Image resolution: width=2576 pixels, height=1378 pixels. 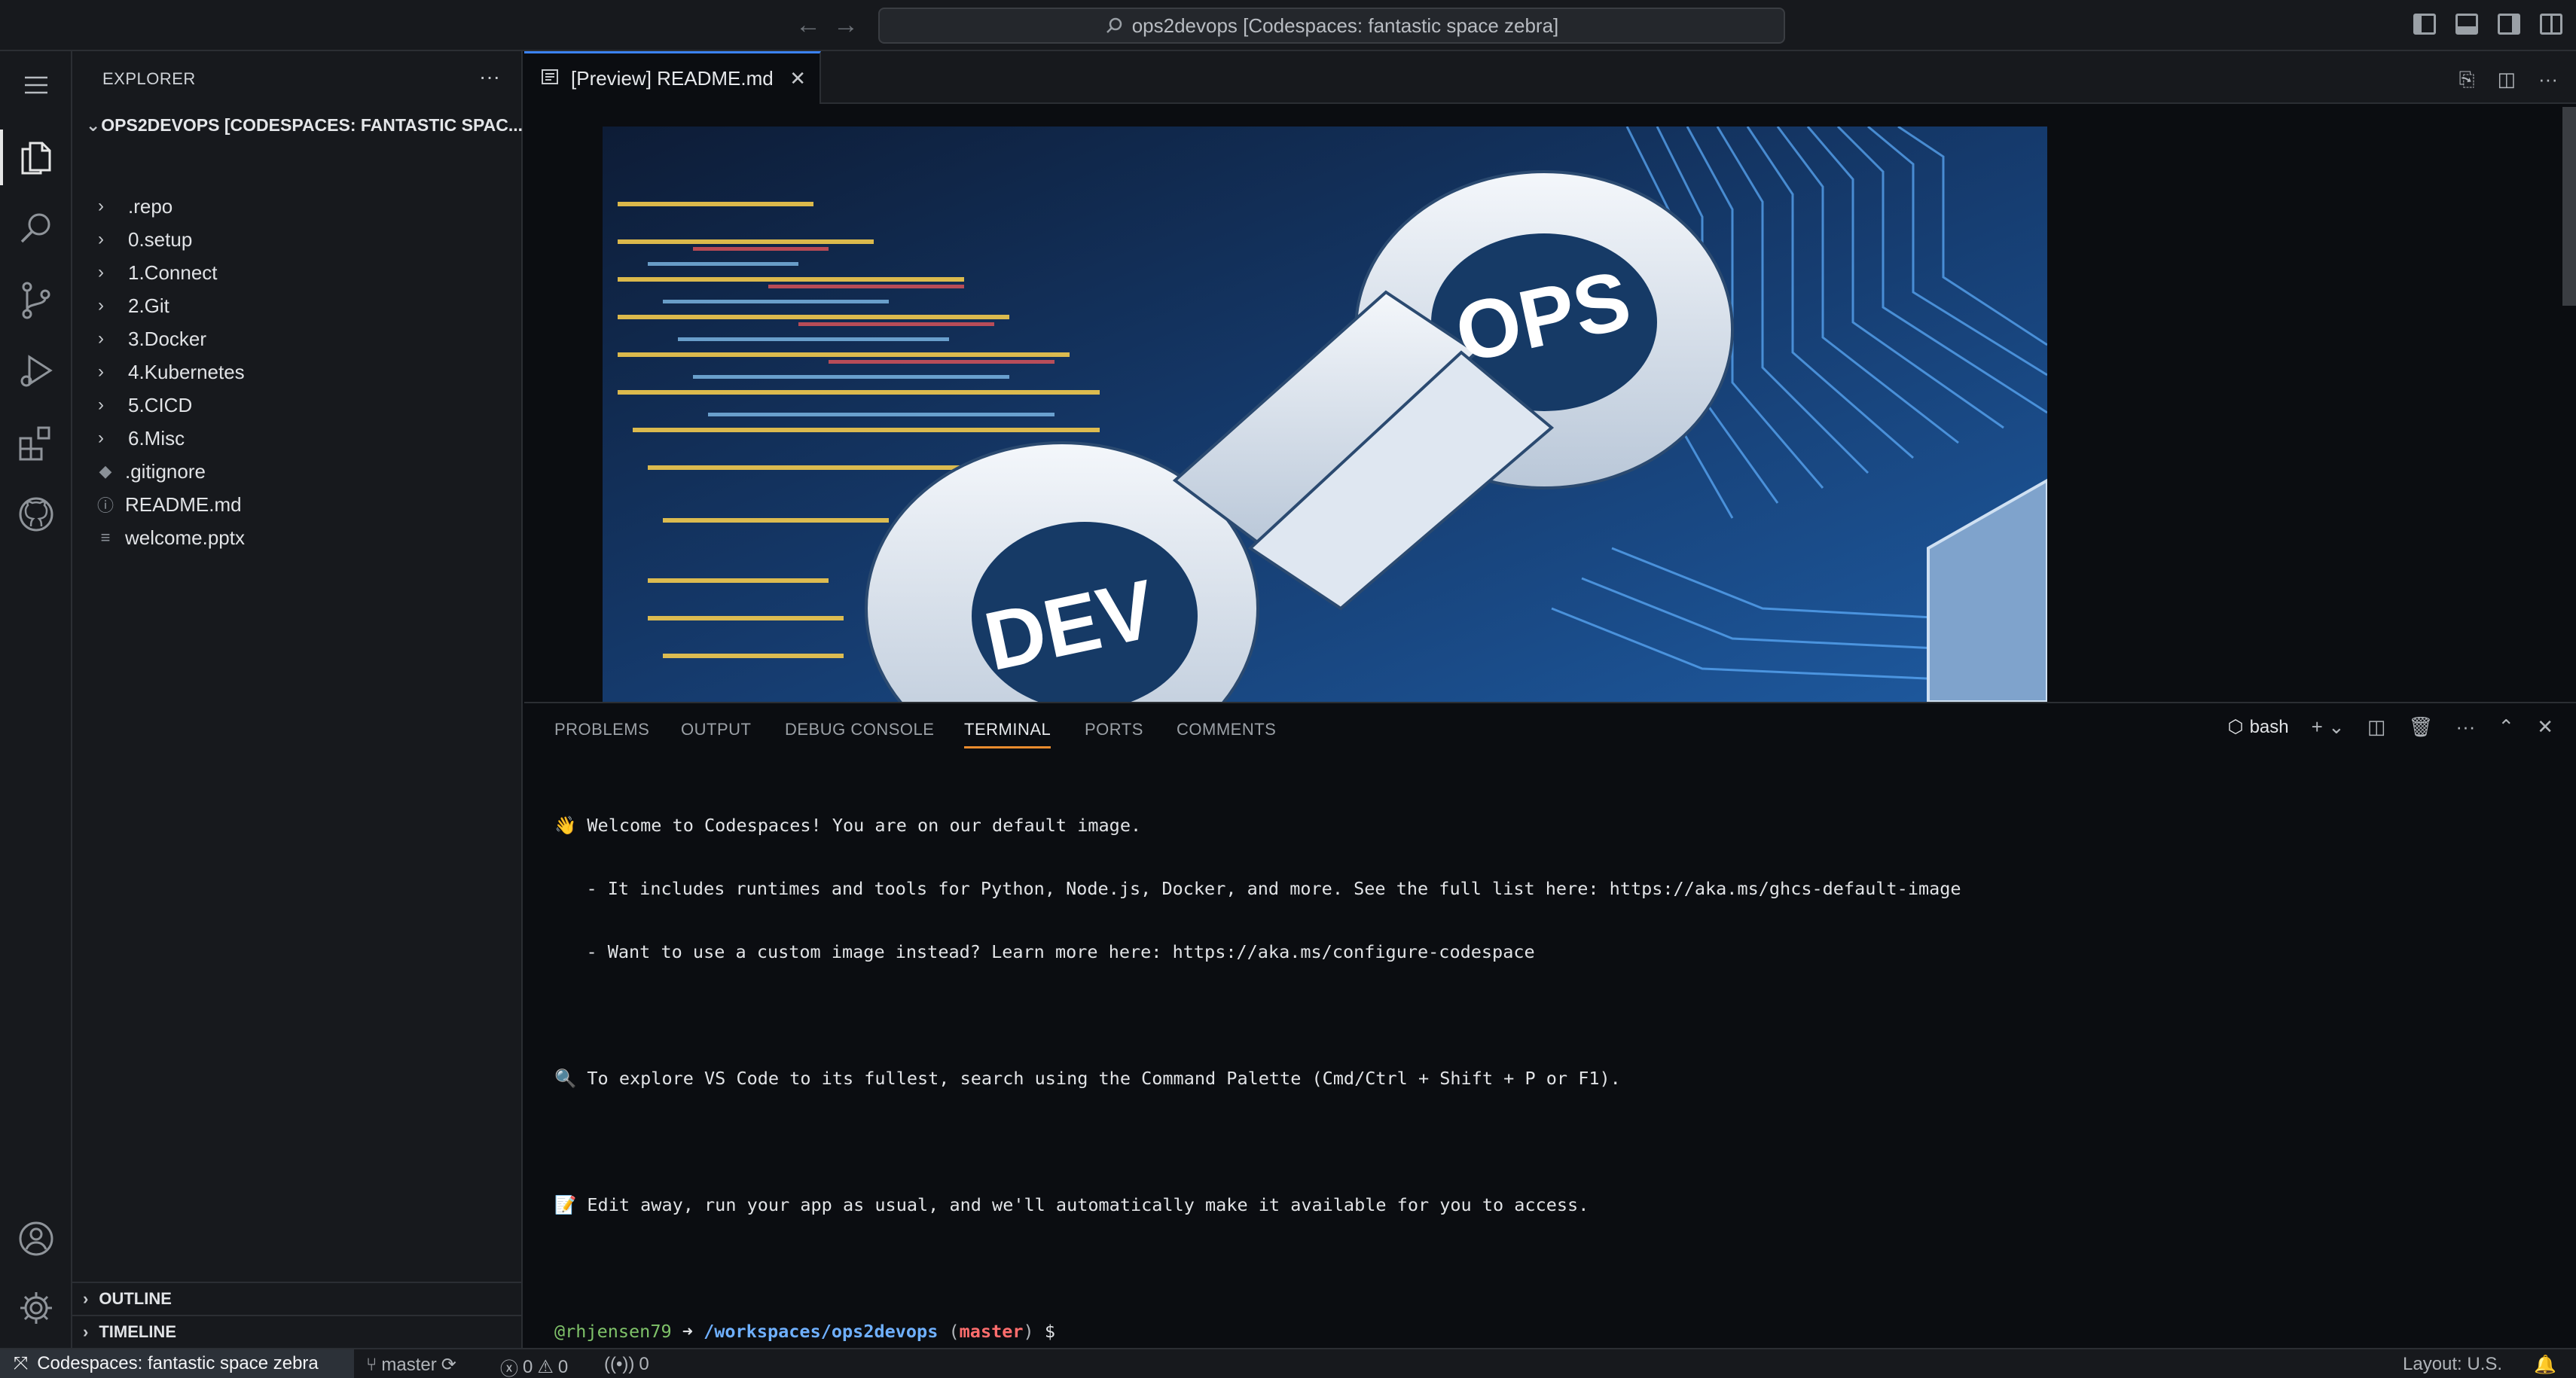 What do you see at coordinates (298, 439) in the screenshot?
I see `folder-misc: › 6.Misc` at bounding box center [298, 439].